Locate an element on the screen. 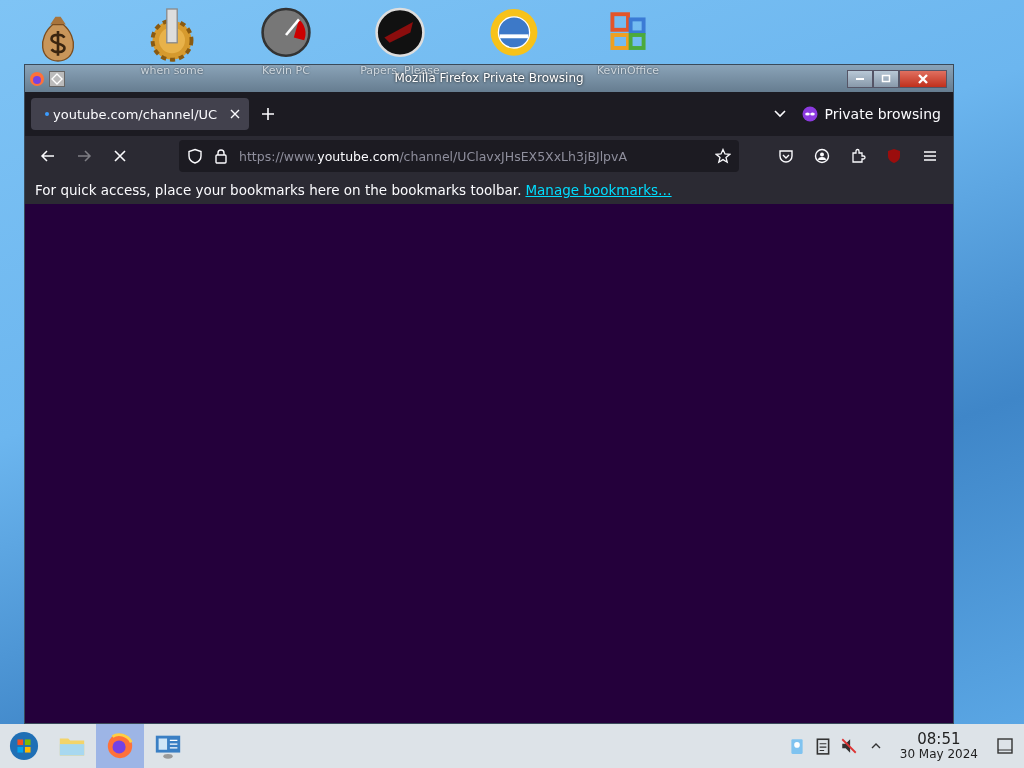  taskbar-app-button is located at coordinates (120, 746).